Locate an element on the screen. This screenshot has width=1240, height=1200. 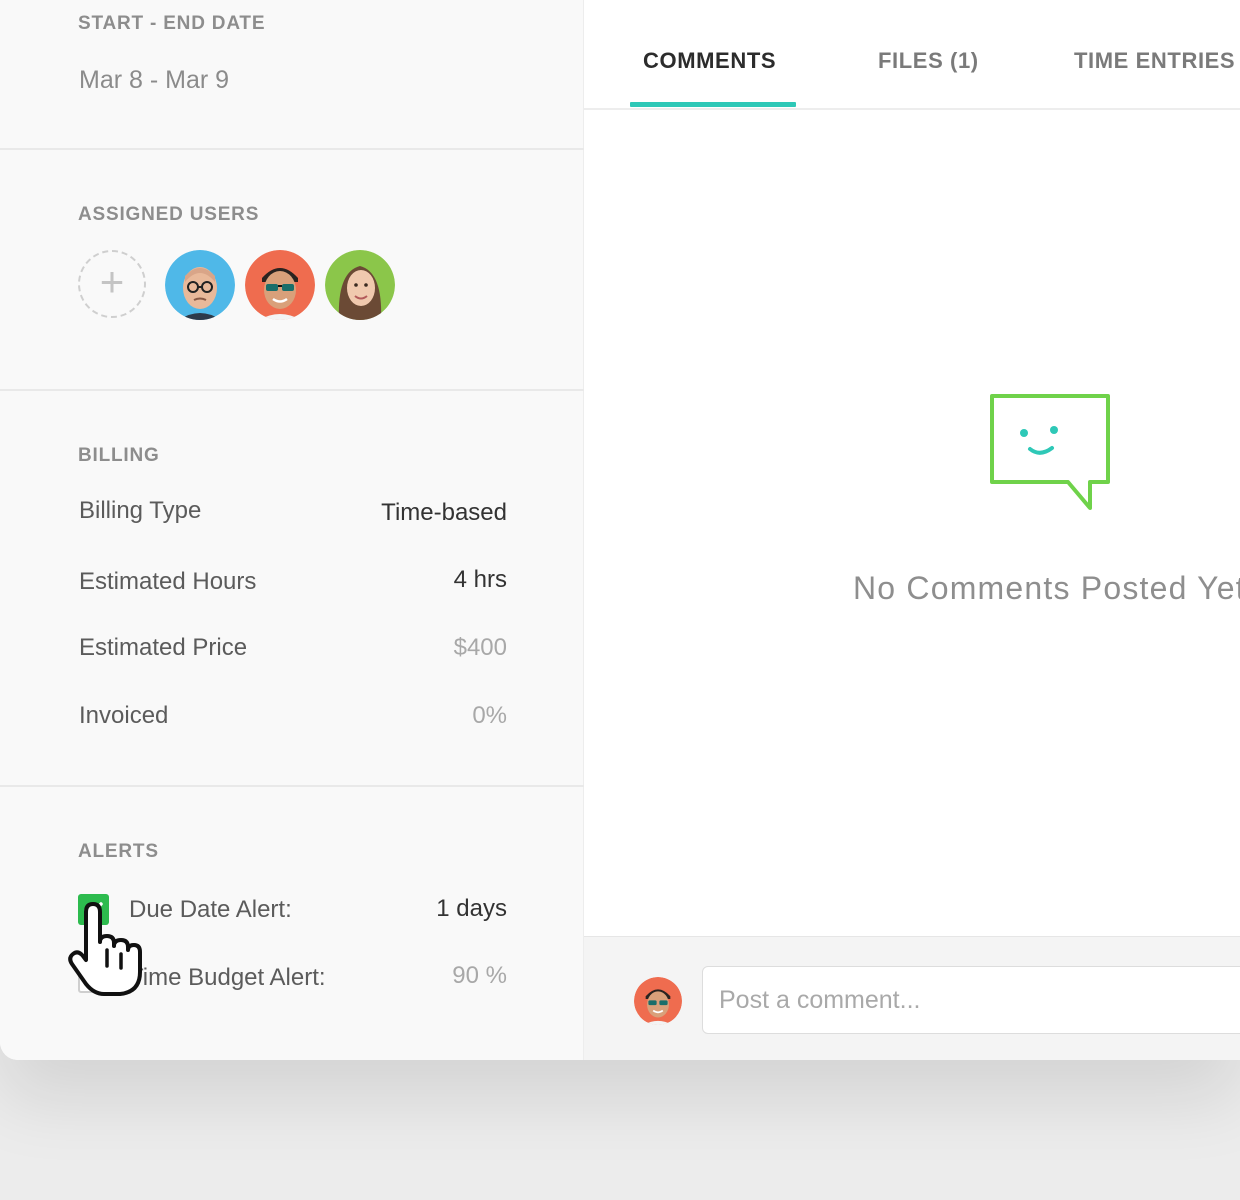
add-user-button: + is located at coordinates (112, 284).